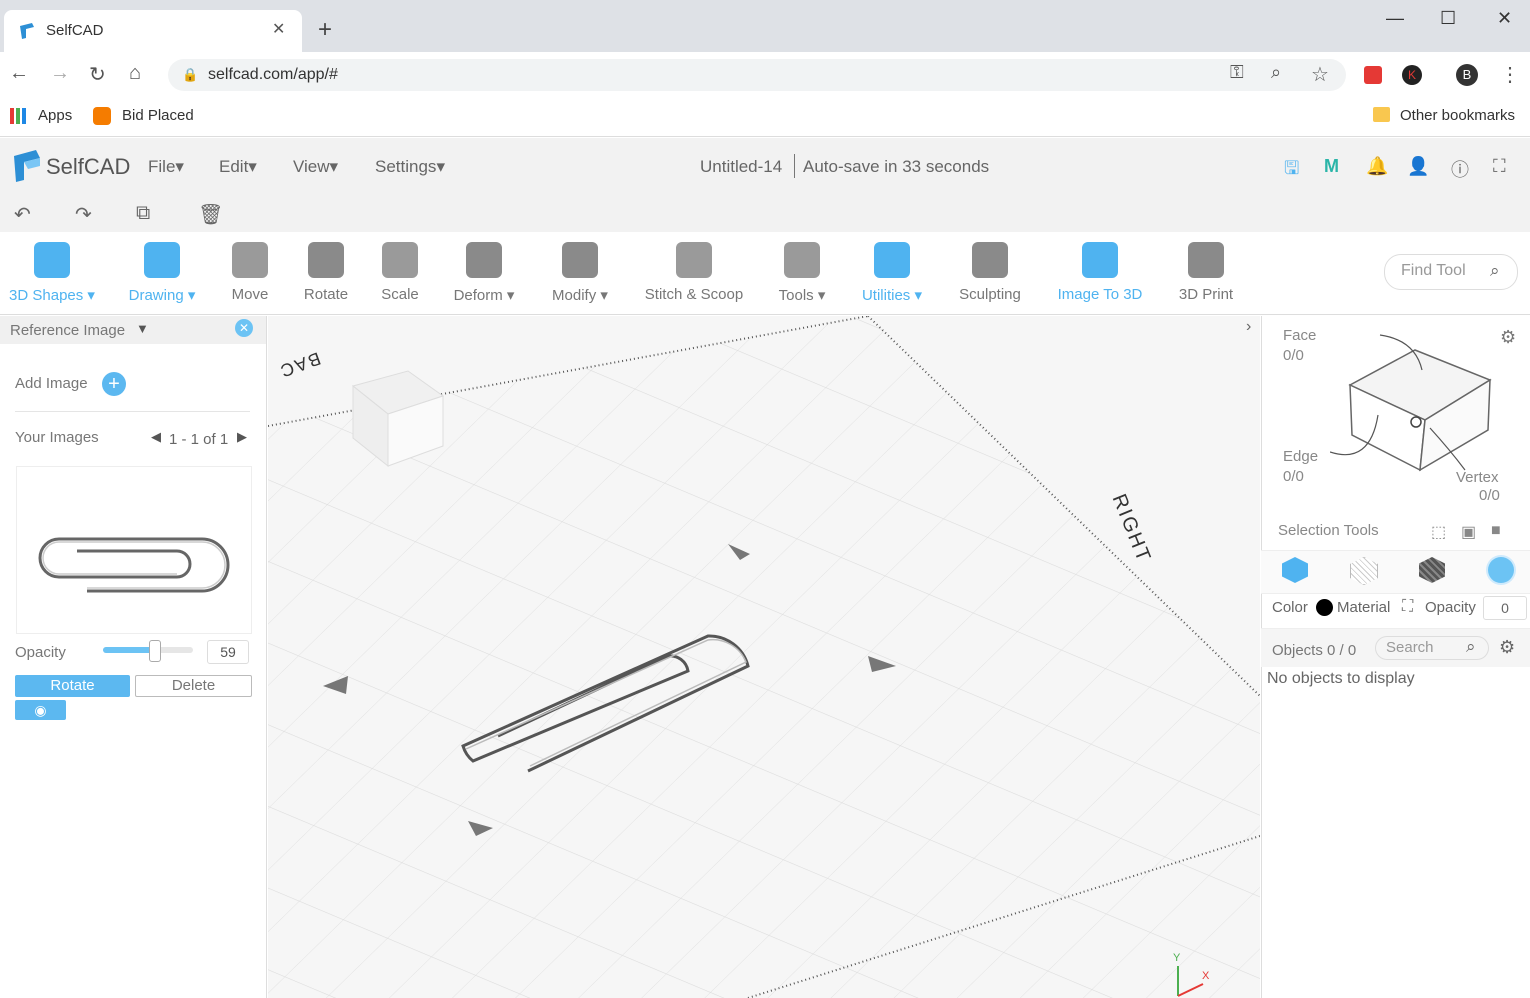  What do you see at coordinates (1418, 166) in the screenshot?
I see `user-icon: 👤` at bounding box center [1418, 166].